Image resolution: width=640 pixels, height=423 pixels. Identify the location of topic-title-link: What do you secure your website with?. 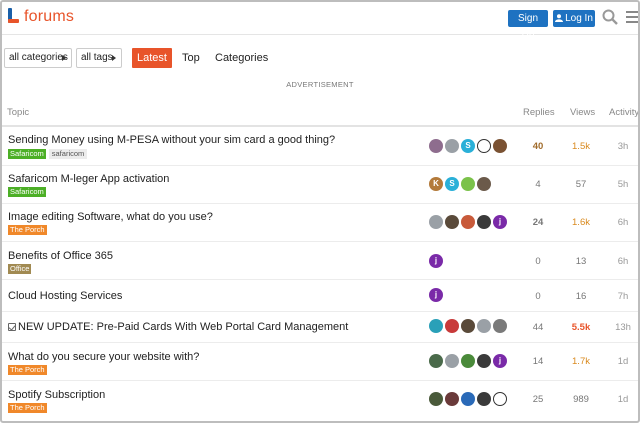
(103, 357).